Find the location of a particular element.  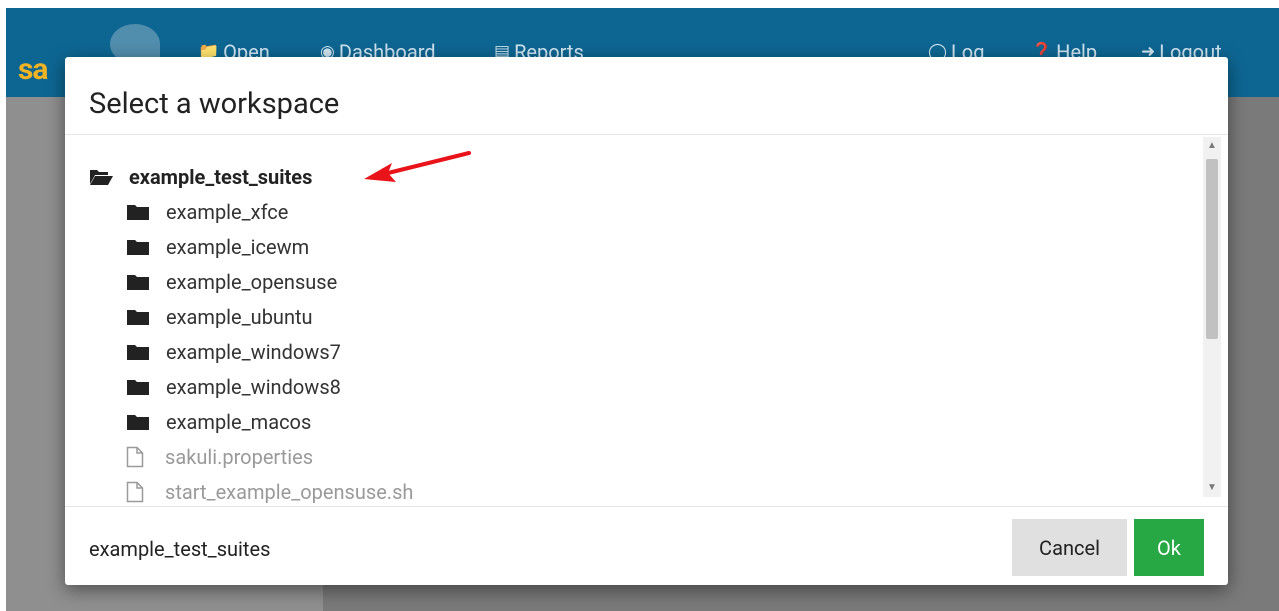

app-logo: sa is located at coordinates (33, 69).